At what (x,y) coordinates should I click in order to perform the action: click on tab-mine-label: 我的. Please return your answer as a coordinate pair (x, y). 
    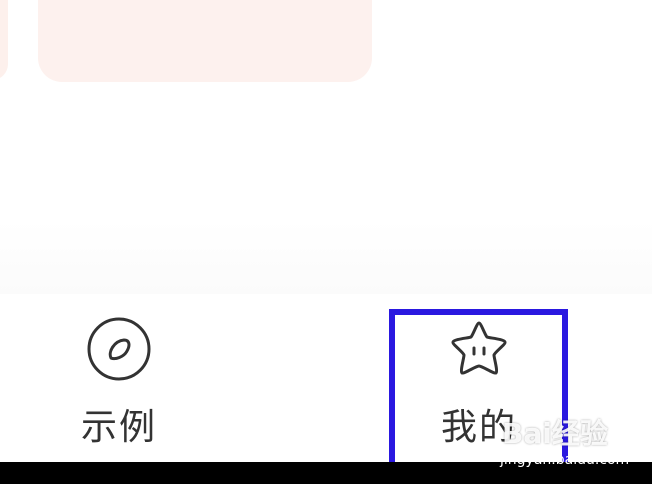
    Looking at the image, I should click on (478, 427).